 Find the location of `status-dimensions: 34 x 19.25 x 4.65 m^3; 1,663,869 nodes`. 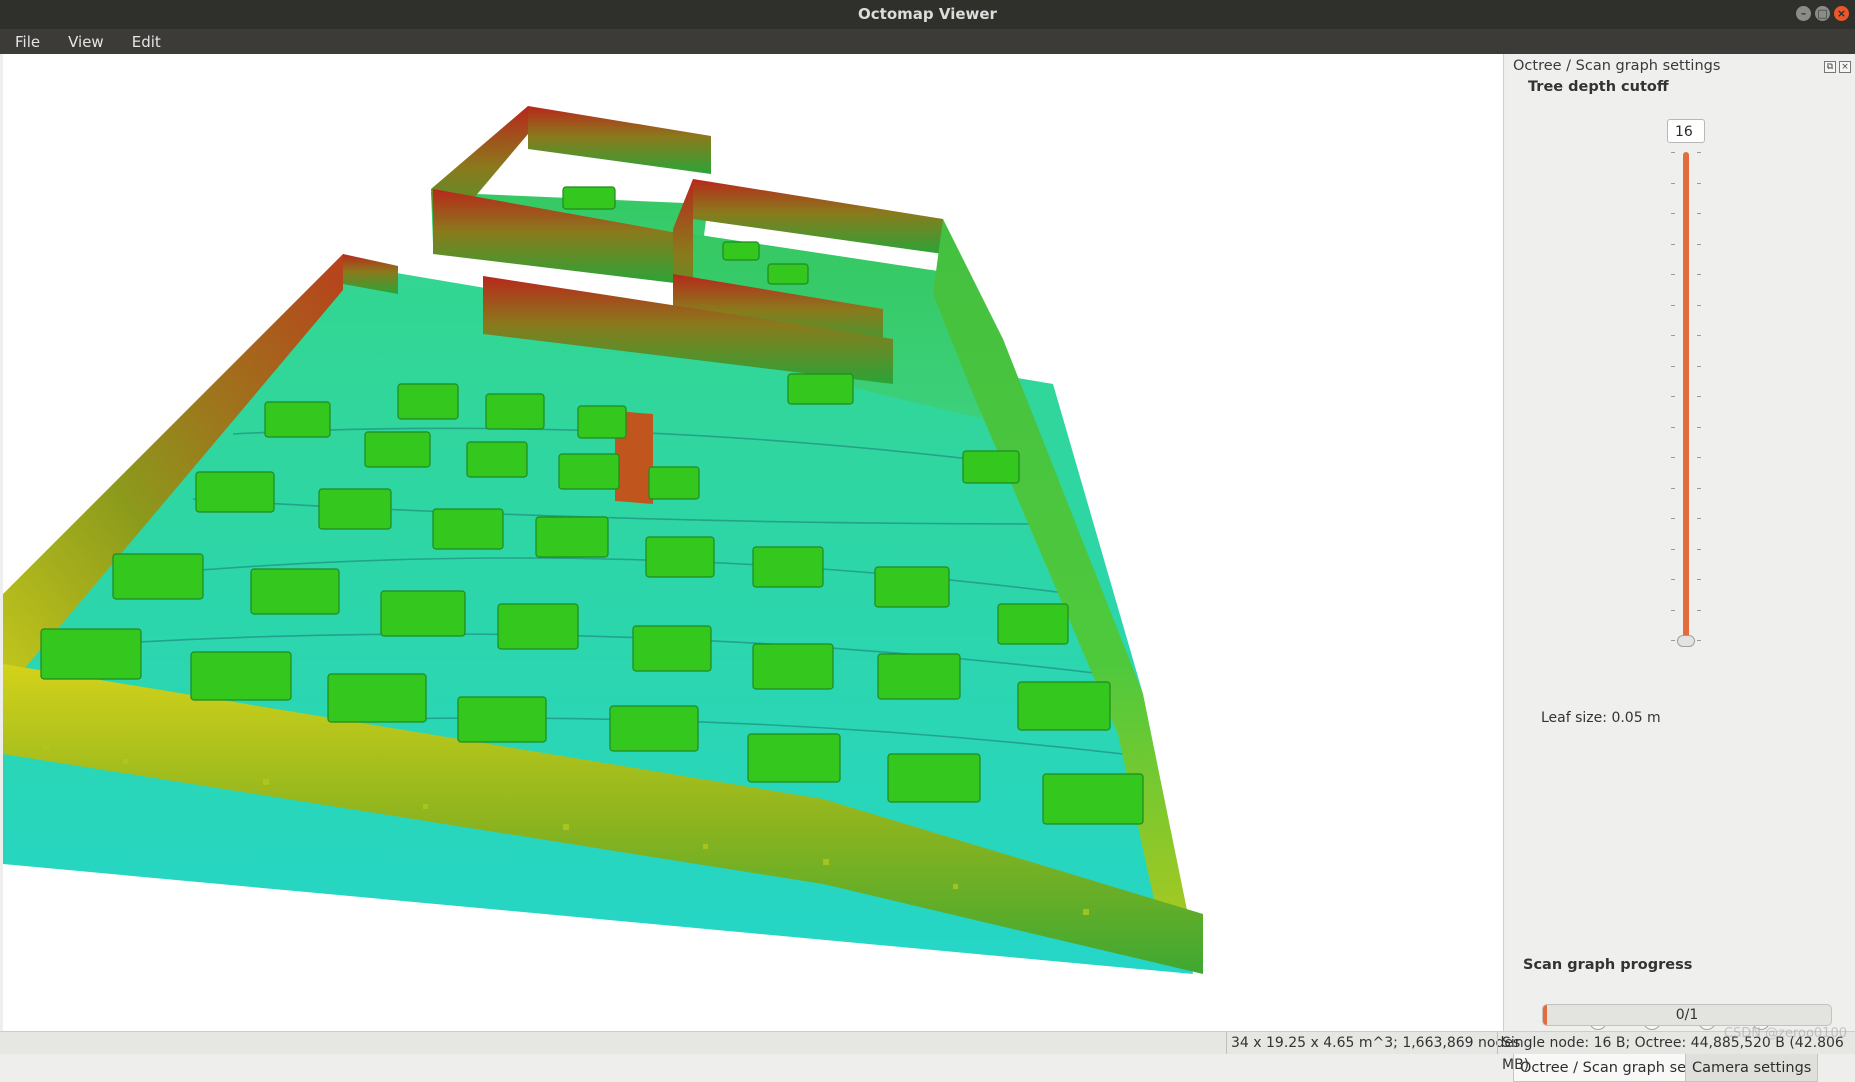

status-dimensions: 34 x 19.25 x 4.65 m^3; 1,663,869 nodes is located at coordinates (1375, 1043).